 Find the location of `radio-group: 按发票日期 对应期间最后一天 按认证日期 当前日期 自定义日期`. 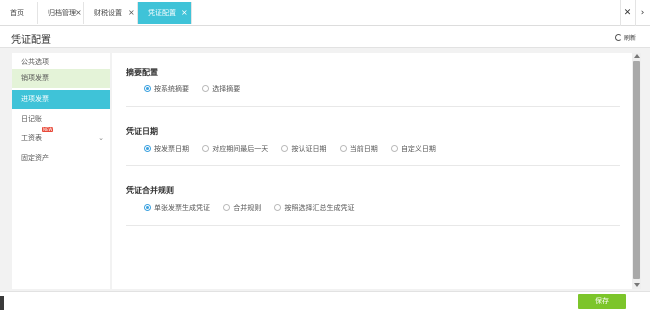

radio-group: 按发票日期 对应期间最后一天 按认证日期 当前日期 自定义日期 is located at coordinates (295, 149).